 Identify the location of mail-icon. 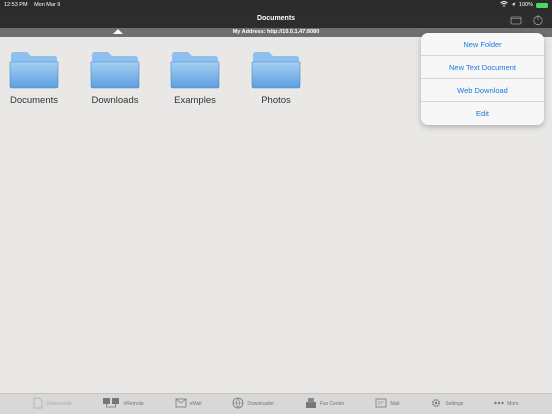
(381, 404).